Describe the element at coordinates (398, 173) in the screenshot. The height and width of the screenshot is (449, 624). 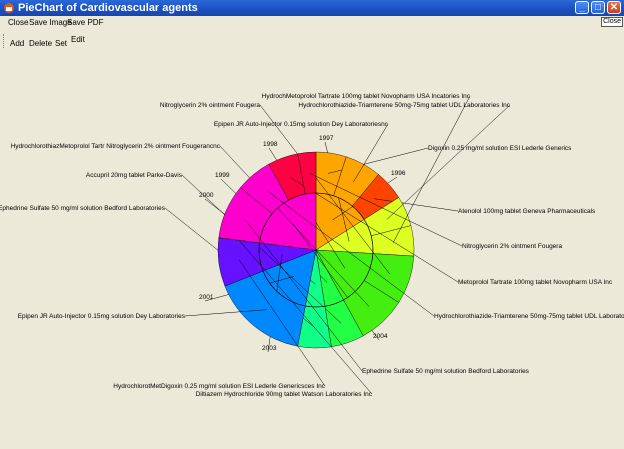
I see `inner-slice-label: 1996` at that location.